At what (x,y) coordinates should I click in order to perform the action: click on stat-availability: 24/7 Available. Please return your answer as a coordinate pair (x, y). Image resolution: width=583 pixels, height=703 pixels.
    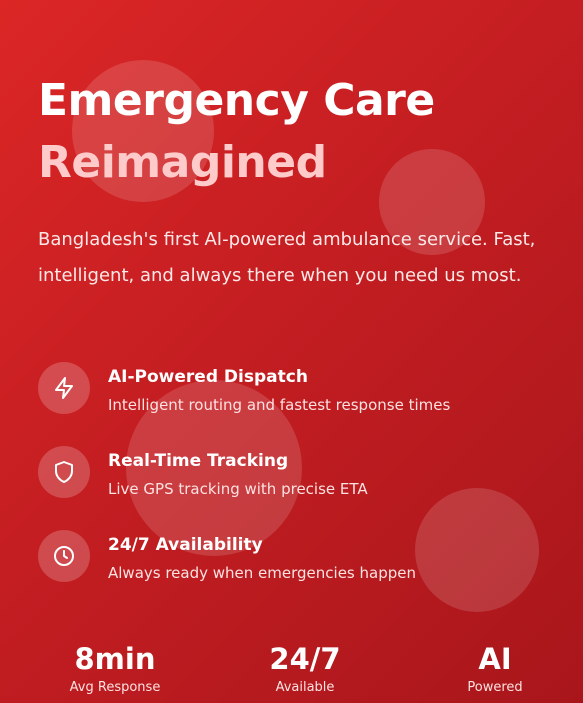
    Looking at the image, I should click on (305, 669).